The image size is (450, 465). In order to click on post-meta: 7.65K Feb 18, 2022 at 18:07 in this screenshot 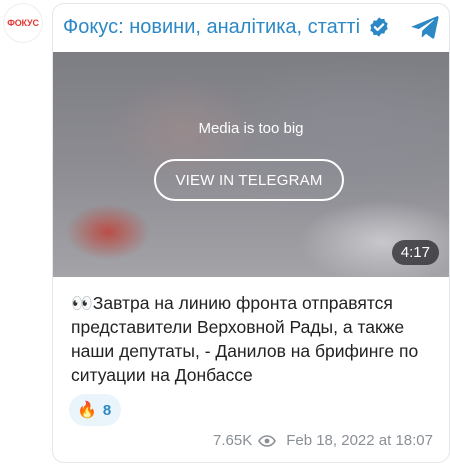, I will do `click(323, 440)`.